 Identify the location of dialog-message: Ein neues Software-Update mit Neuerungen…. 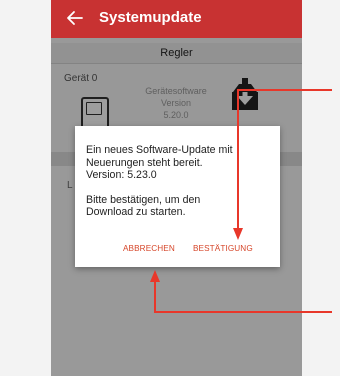
(181, 181).